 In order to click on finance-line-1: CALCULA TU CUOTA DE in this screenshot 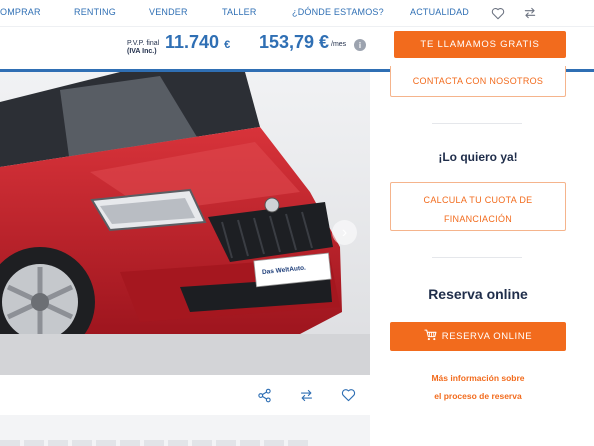, I will do `click(478, 200)`.